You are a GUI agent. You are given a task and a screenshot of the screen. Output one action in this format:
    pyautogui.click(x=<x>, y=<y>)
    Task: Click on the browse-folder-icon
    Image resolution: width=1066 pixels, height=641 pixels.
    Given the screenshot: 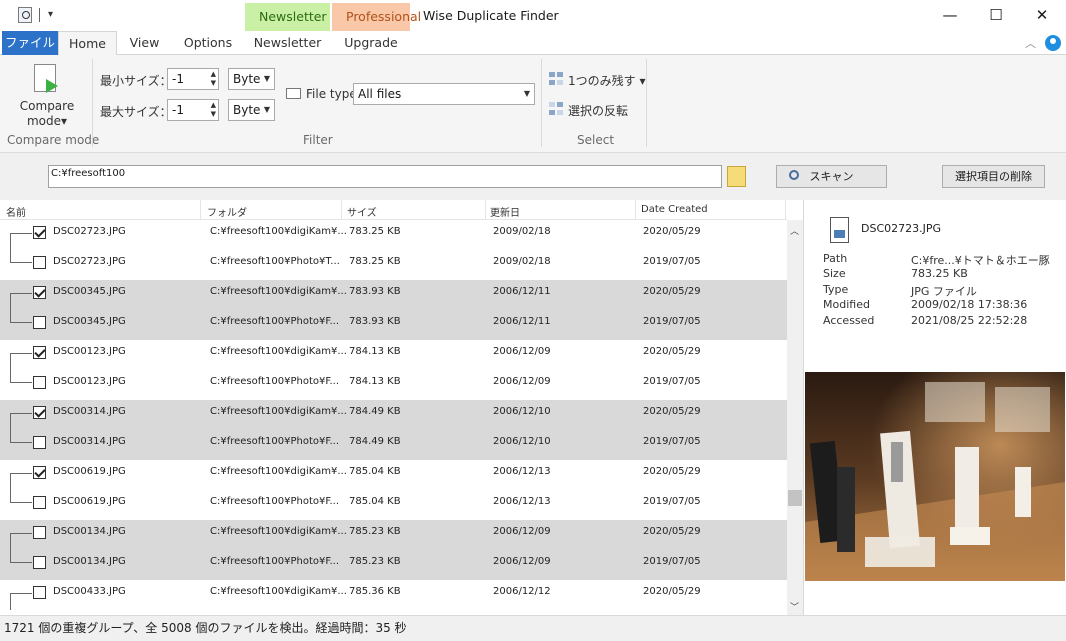 What is the action you would take?
    pyautogui.click(x=736, y=176)
    